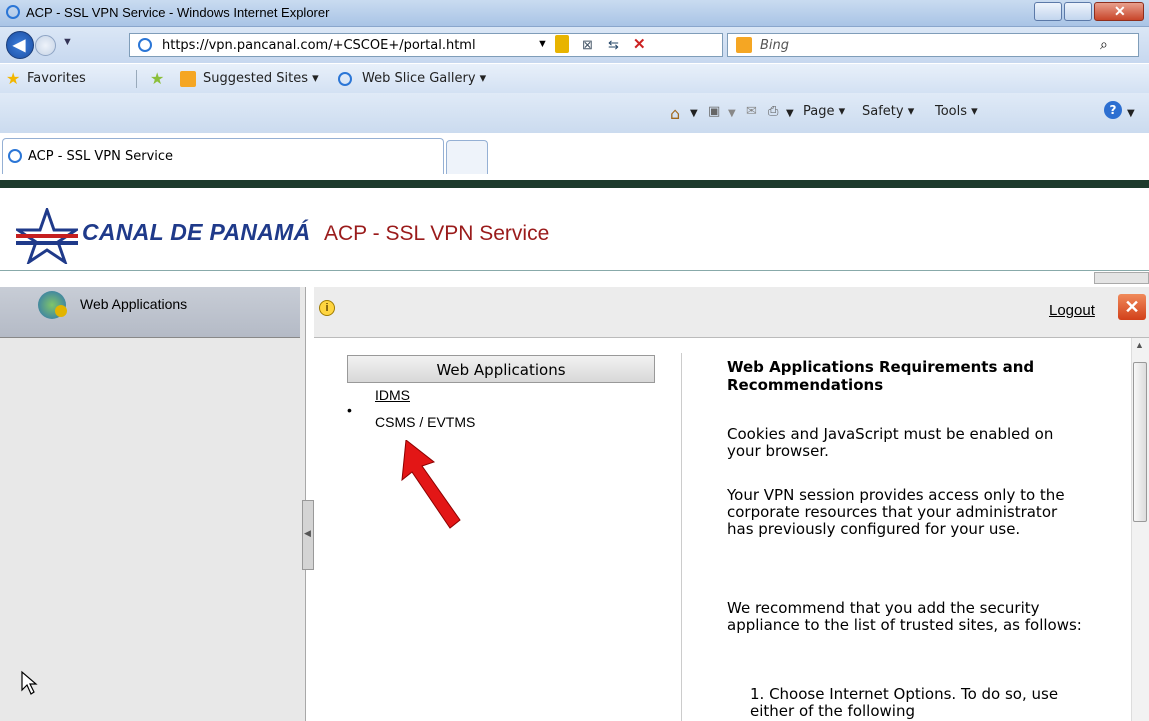 Image resolution: width=1149 pixels, height=721 pixels. I want to click on collapse-arrow-icon: ◀, so click(307, 533).